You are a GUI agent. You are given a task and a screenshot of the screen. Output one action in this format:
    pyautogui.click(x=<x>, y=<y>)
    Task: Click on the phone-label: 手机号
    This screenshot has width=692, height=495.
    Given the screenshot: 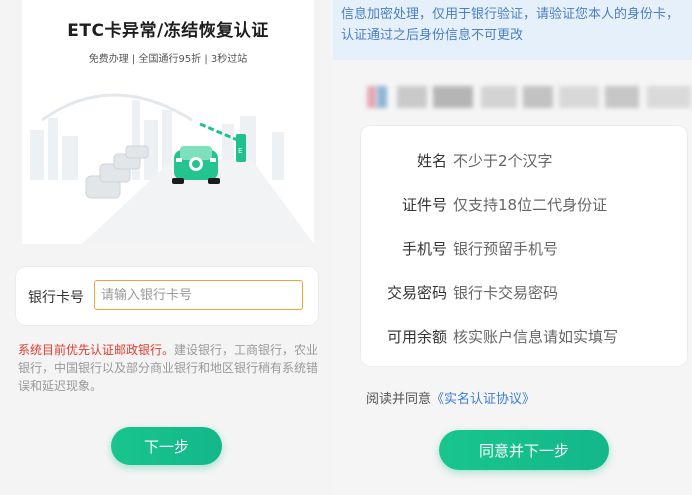 What is the action you would take?
    pyautogui.click(x=424, y=249)
    